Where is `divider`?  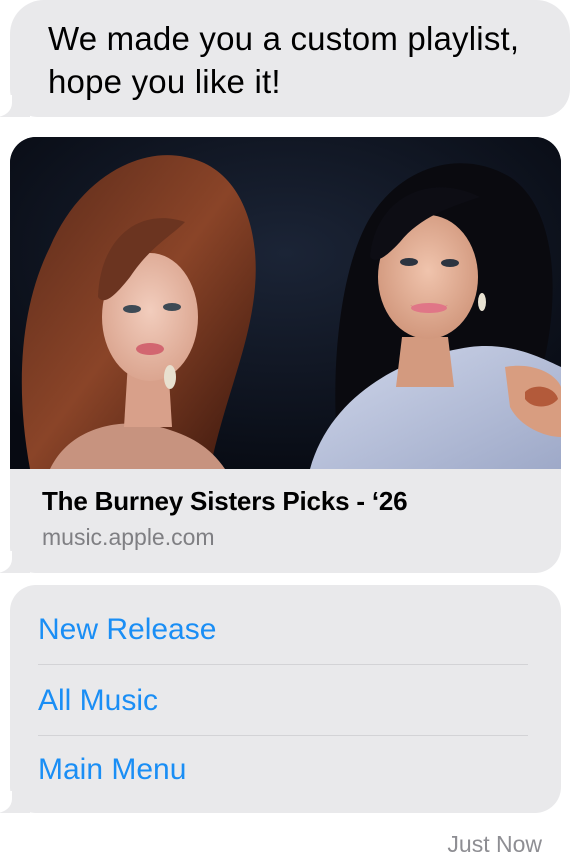 divider is located at coordinates (283, 664).